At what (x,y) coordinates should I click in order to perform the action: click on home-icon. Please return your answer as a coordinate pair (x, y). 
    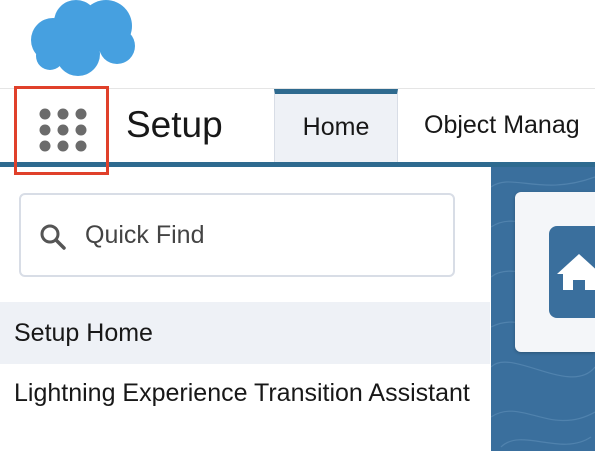
    Looking at the image, I should click on (576, 272).